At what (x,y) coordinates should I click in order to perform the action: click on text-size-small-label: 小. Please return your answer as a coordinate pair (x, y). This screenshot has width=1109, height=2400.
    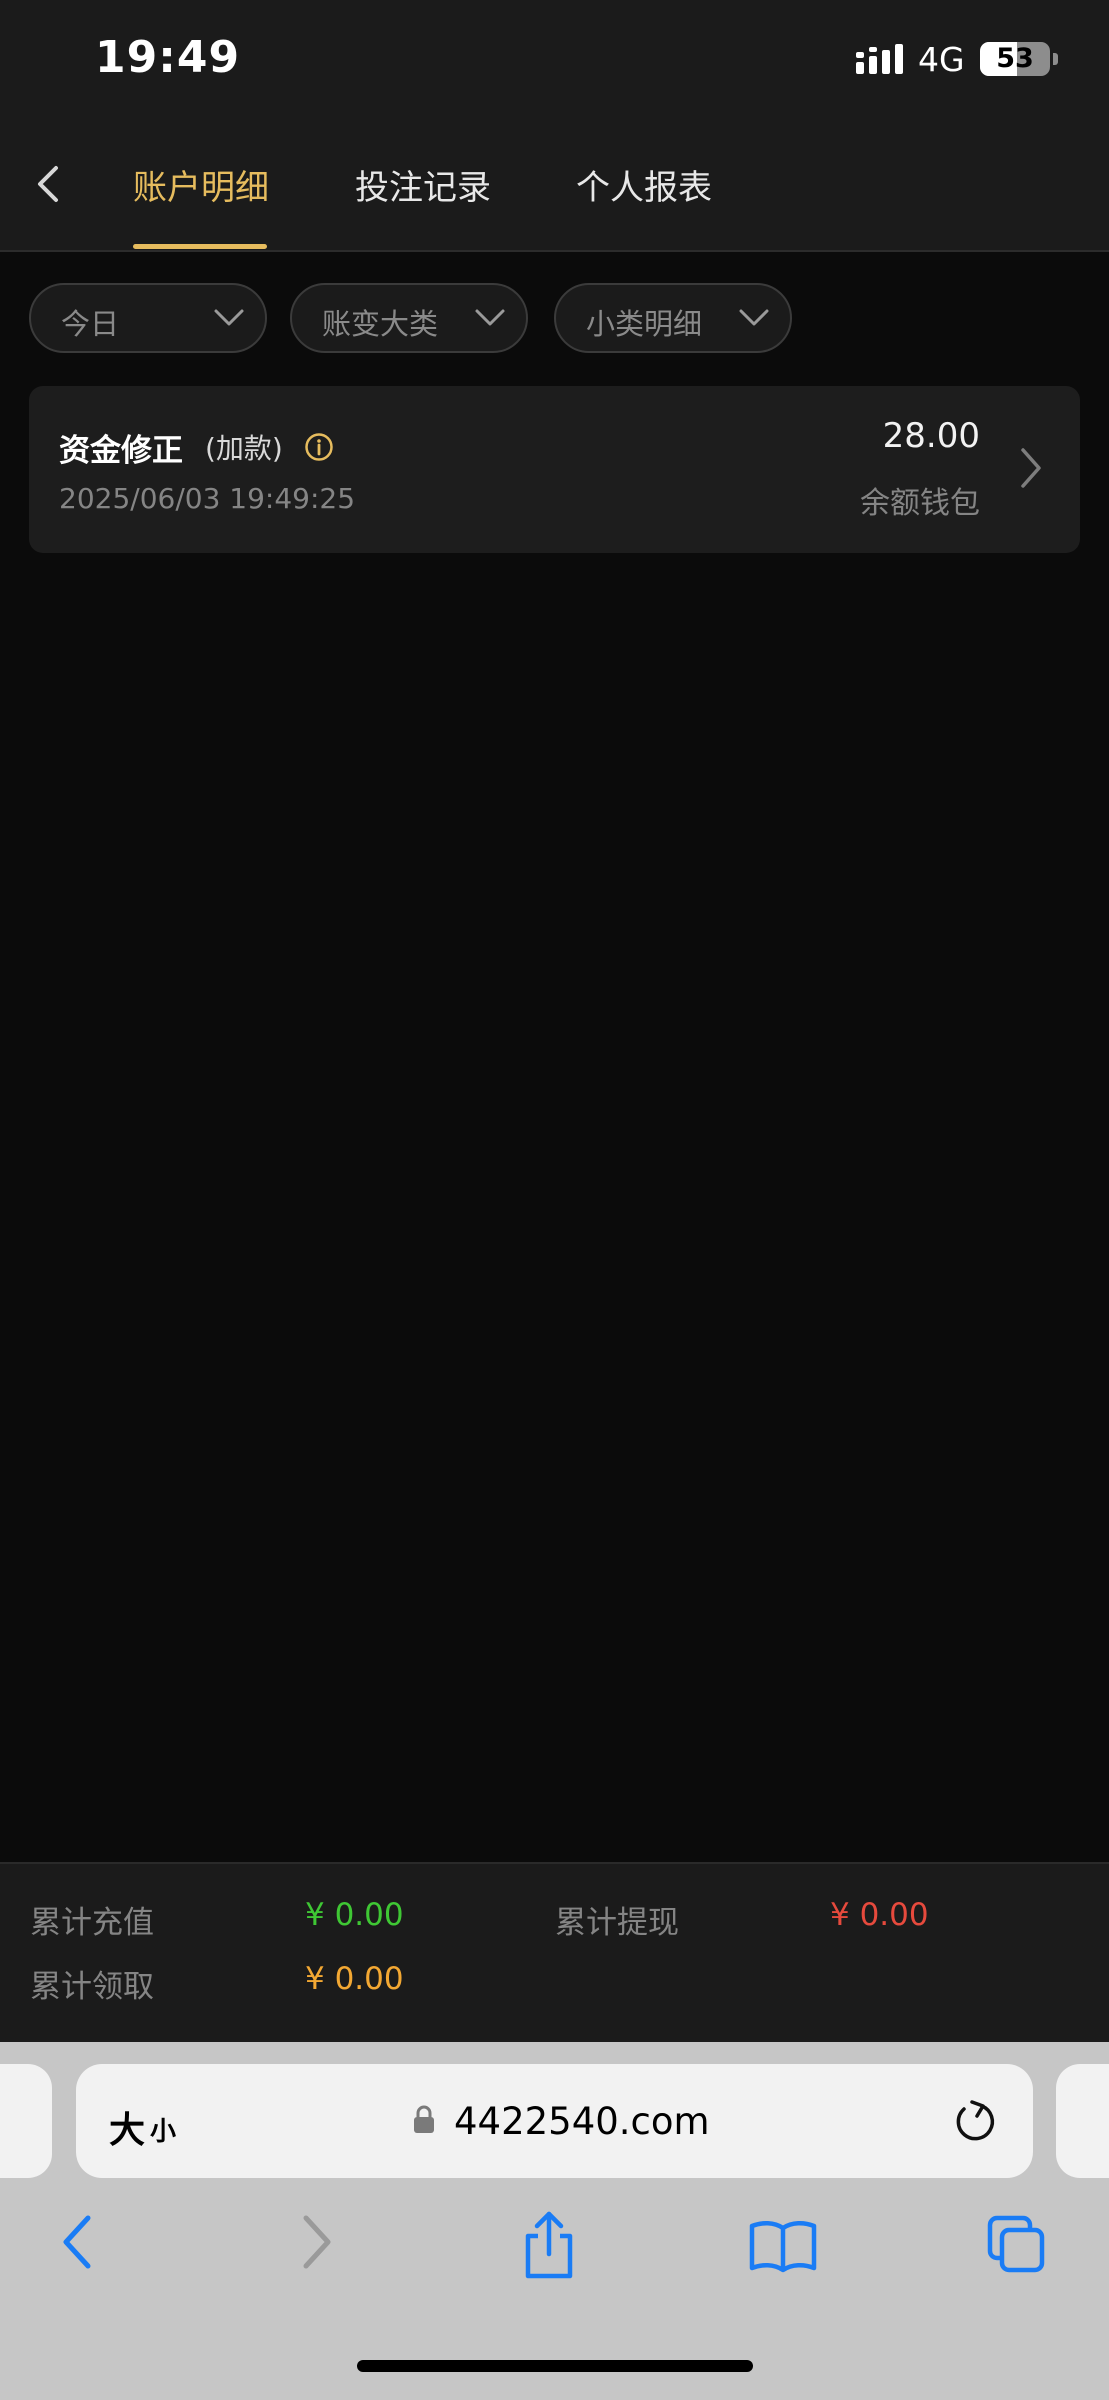
    Looking at the image, I should click on (163, 2132).